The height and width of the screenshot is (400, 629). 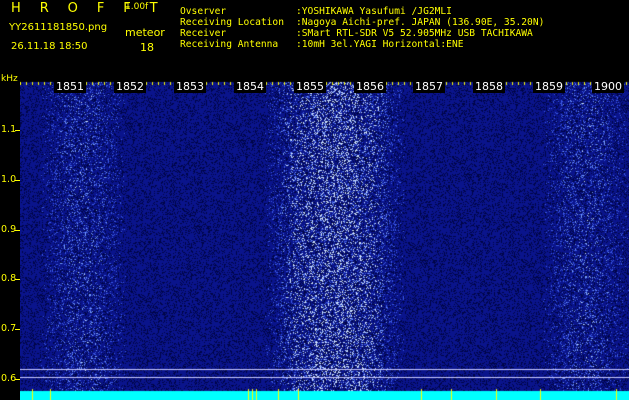 What do you see at coordinates (370, 86) in the screenshot?
I see `time-label-1856: 1856` at bounding box center [370, 86].